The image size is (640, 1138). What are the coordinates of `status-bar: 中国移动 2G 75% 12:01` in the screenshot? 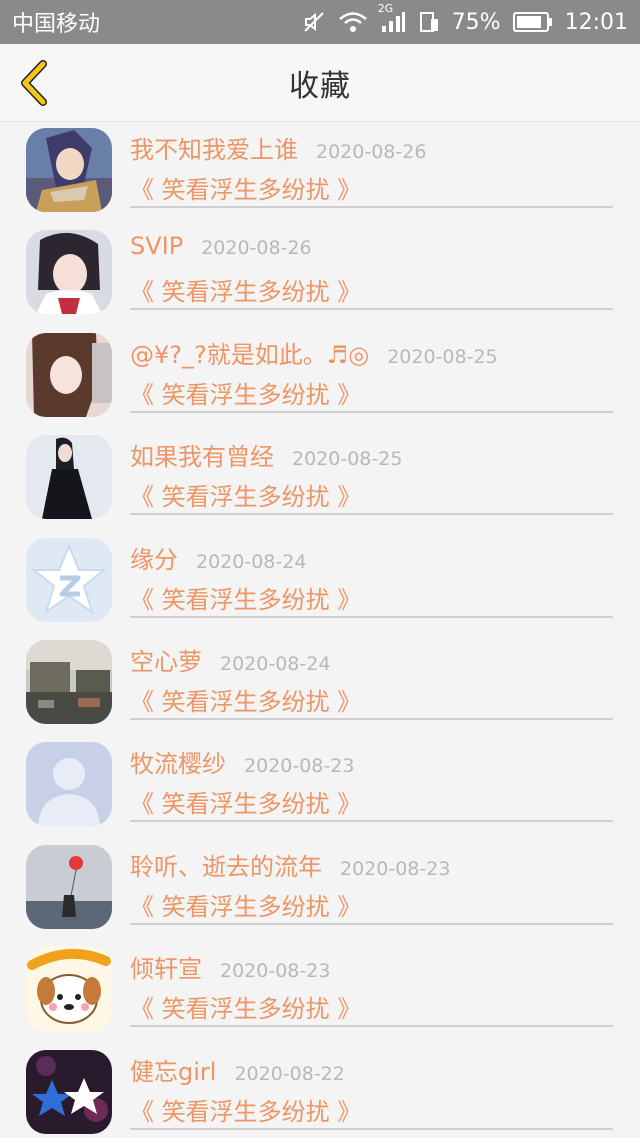 It's located at (320, 22).